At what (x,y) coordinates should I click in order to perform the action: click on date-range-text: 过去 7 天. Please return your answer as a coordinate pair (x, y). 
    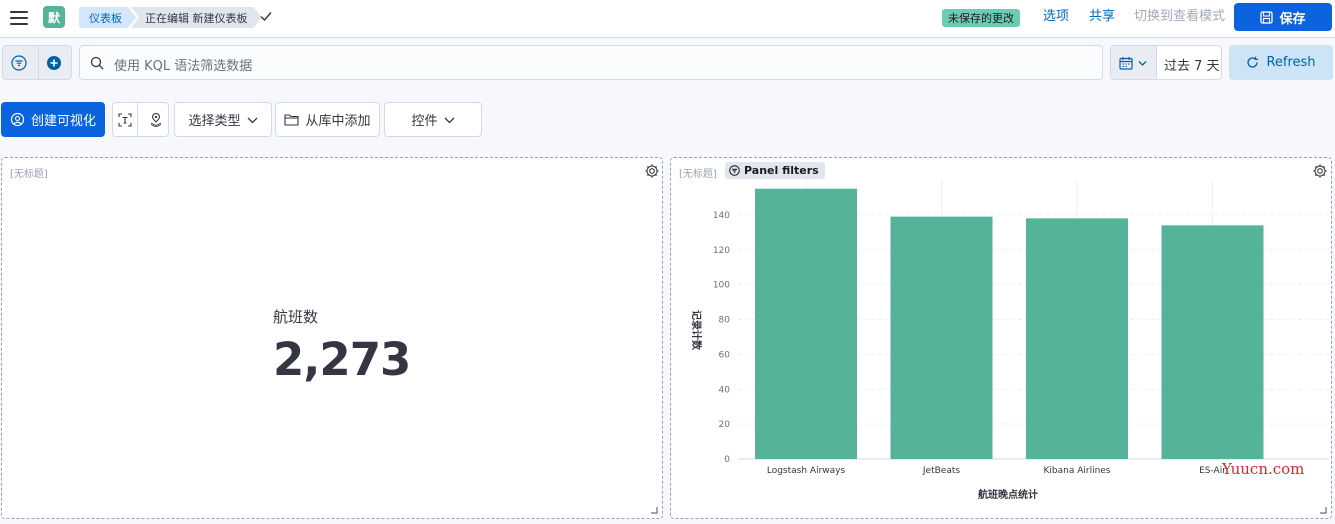
    Looking at the image, I should click on (1192, 64).